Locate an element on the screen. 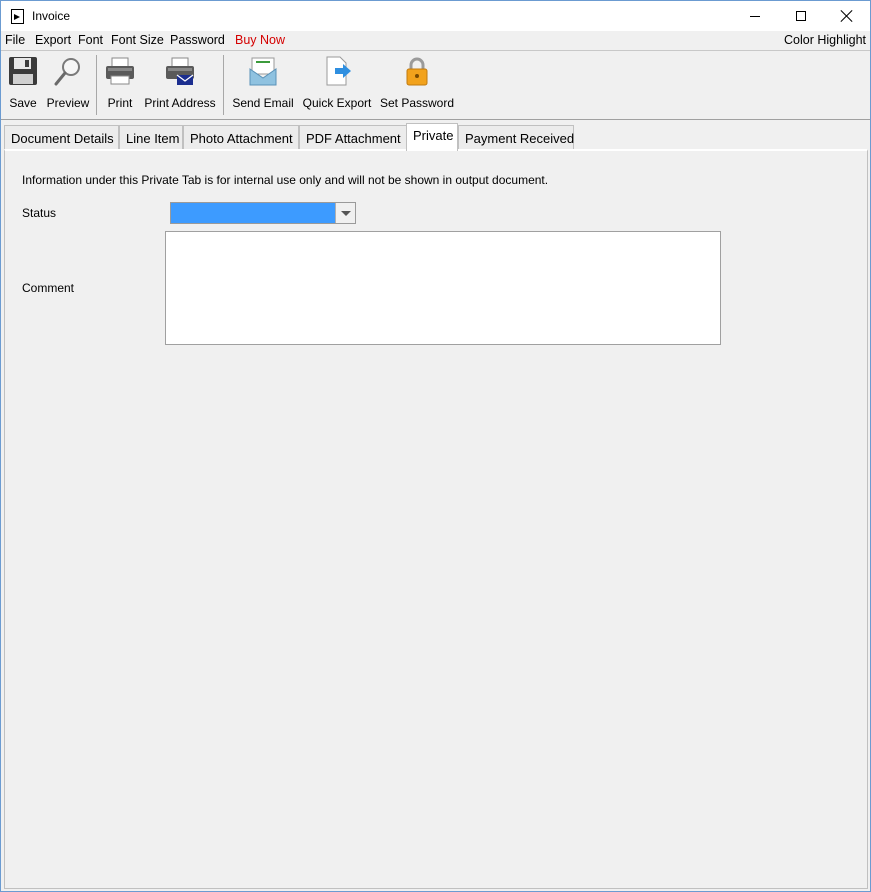 Image resolution: width=871 pixels, height=892 pixels. quick-export-button: Quick Export is located at coordinates (337, 85).